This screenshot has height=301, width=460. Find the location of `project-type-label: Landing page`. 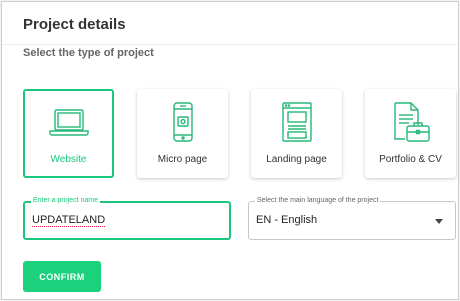

project-type-label: Landing page is located at coordinates (296, 159).